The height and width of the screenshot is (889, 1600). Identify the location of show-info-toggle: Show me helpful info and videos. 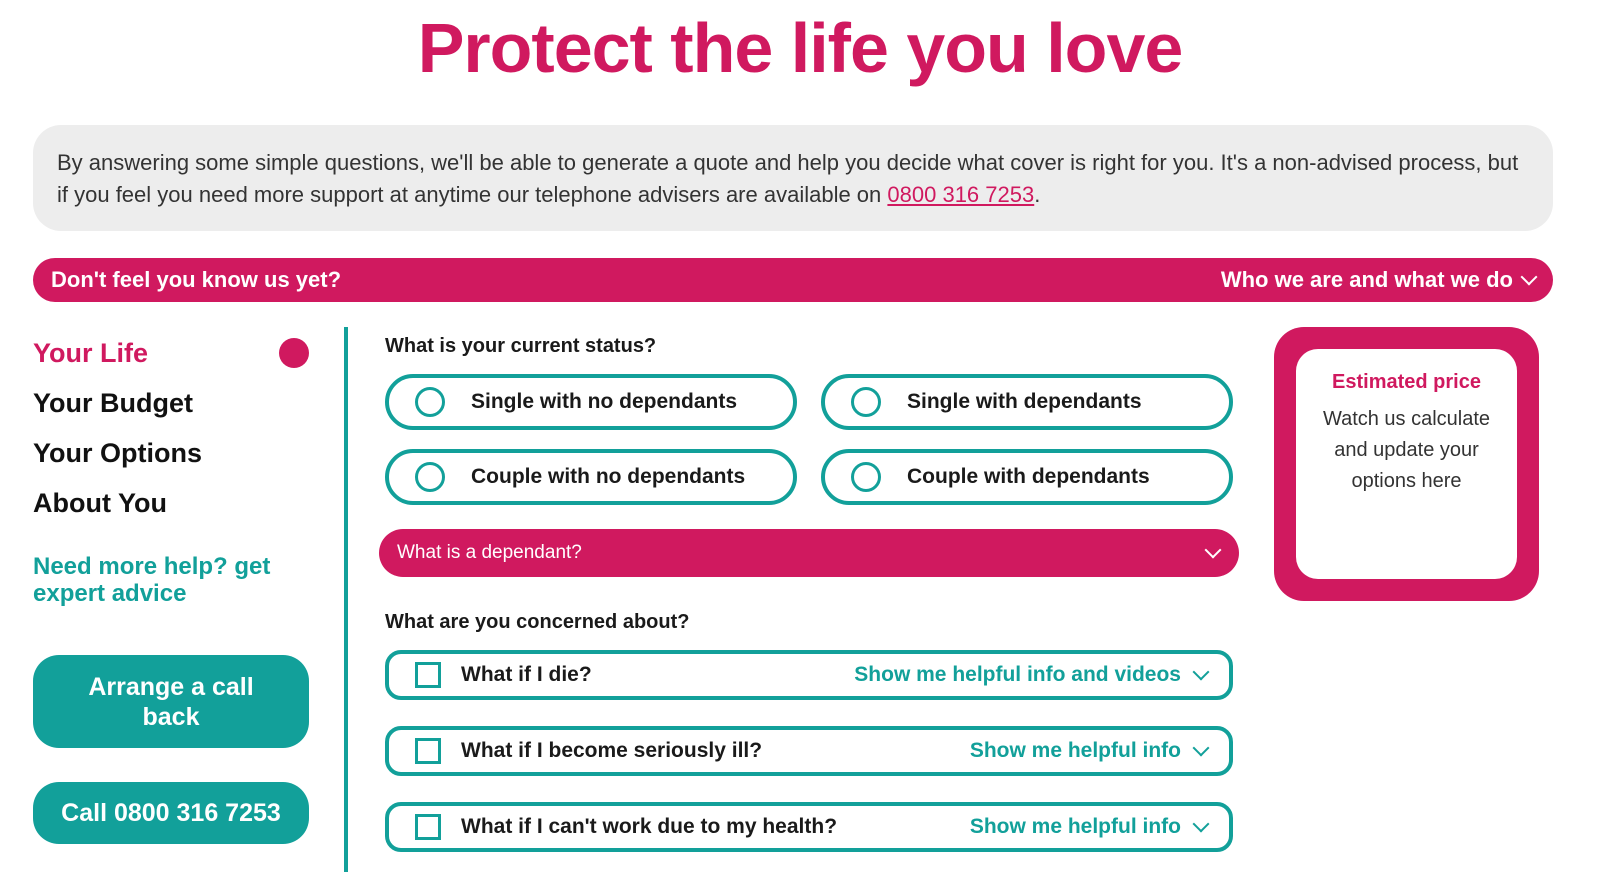
(1032, 675).